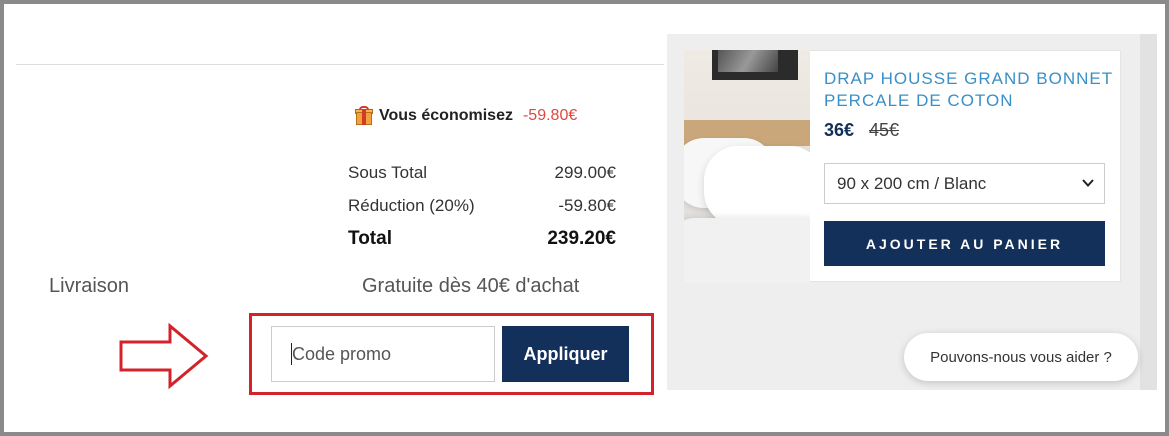 The image size is (1169, 436). What do you see at coordinates (482, 239) in the screenshot?
I see `total-row: Total 239.20€` at bounding box center [482, 239].